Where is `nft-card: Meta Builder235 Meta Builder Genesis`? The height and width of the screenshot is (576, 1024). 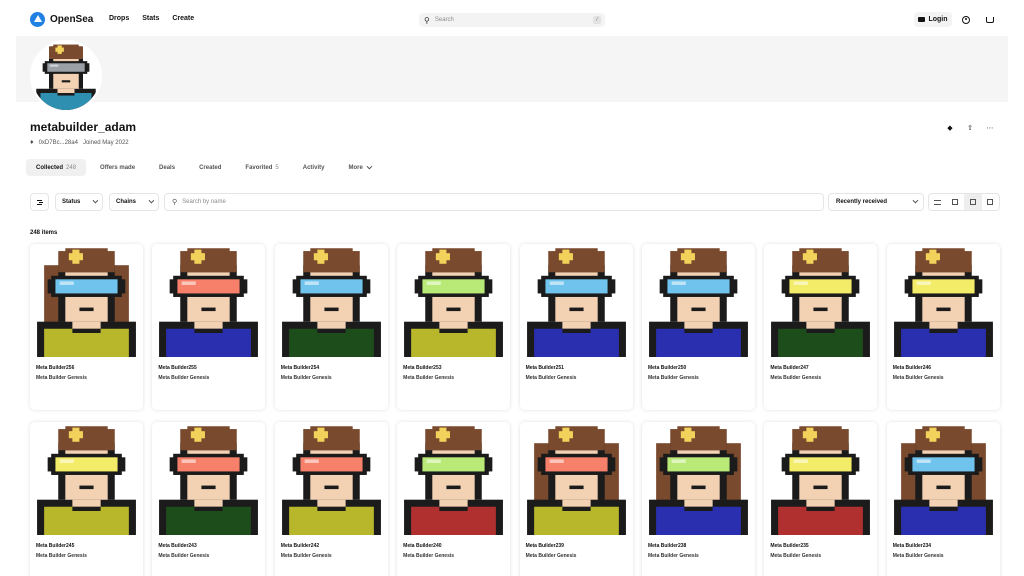 nft-card: Meta Builder235 Meta Builder Genesis is located at coordinates (821, 499).